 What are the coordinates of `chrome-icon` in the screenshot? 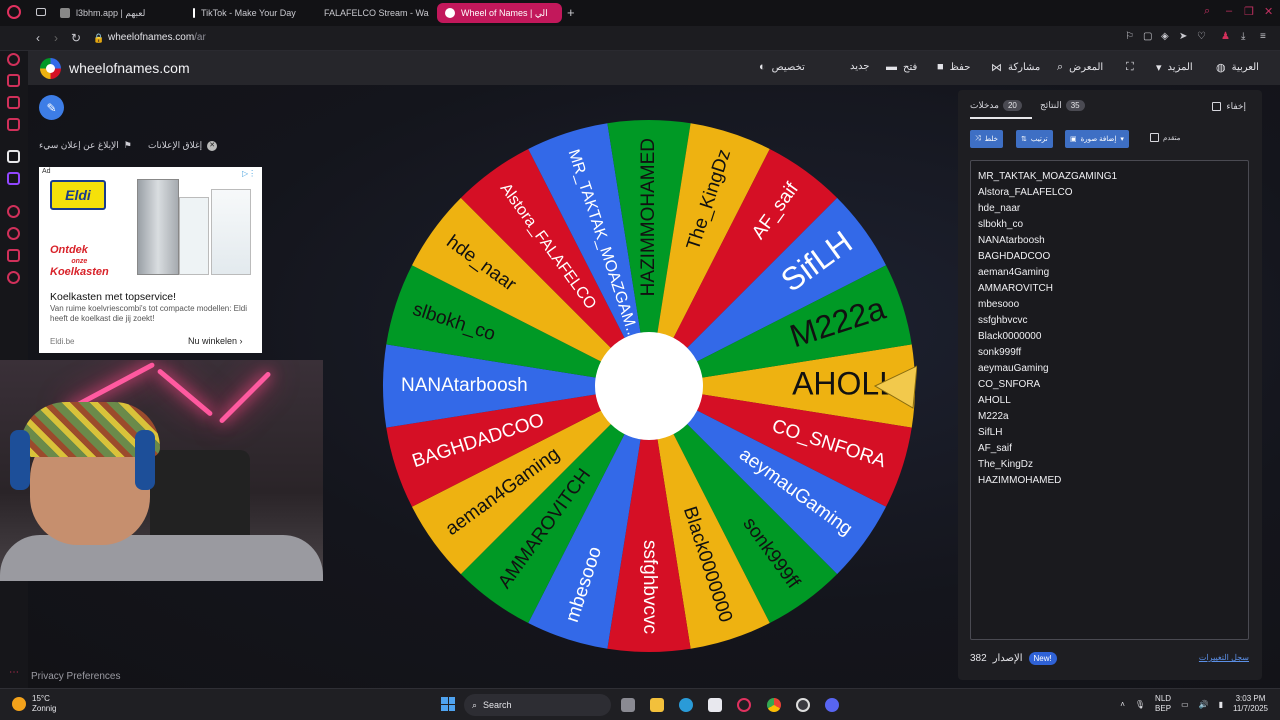 It's located at (774, 705).